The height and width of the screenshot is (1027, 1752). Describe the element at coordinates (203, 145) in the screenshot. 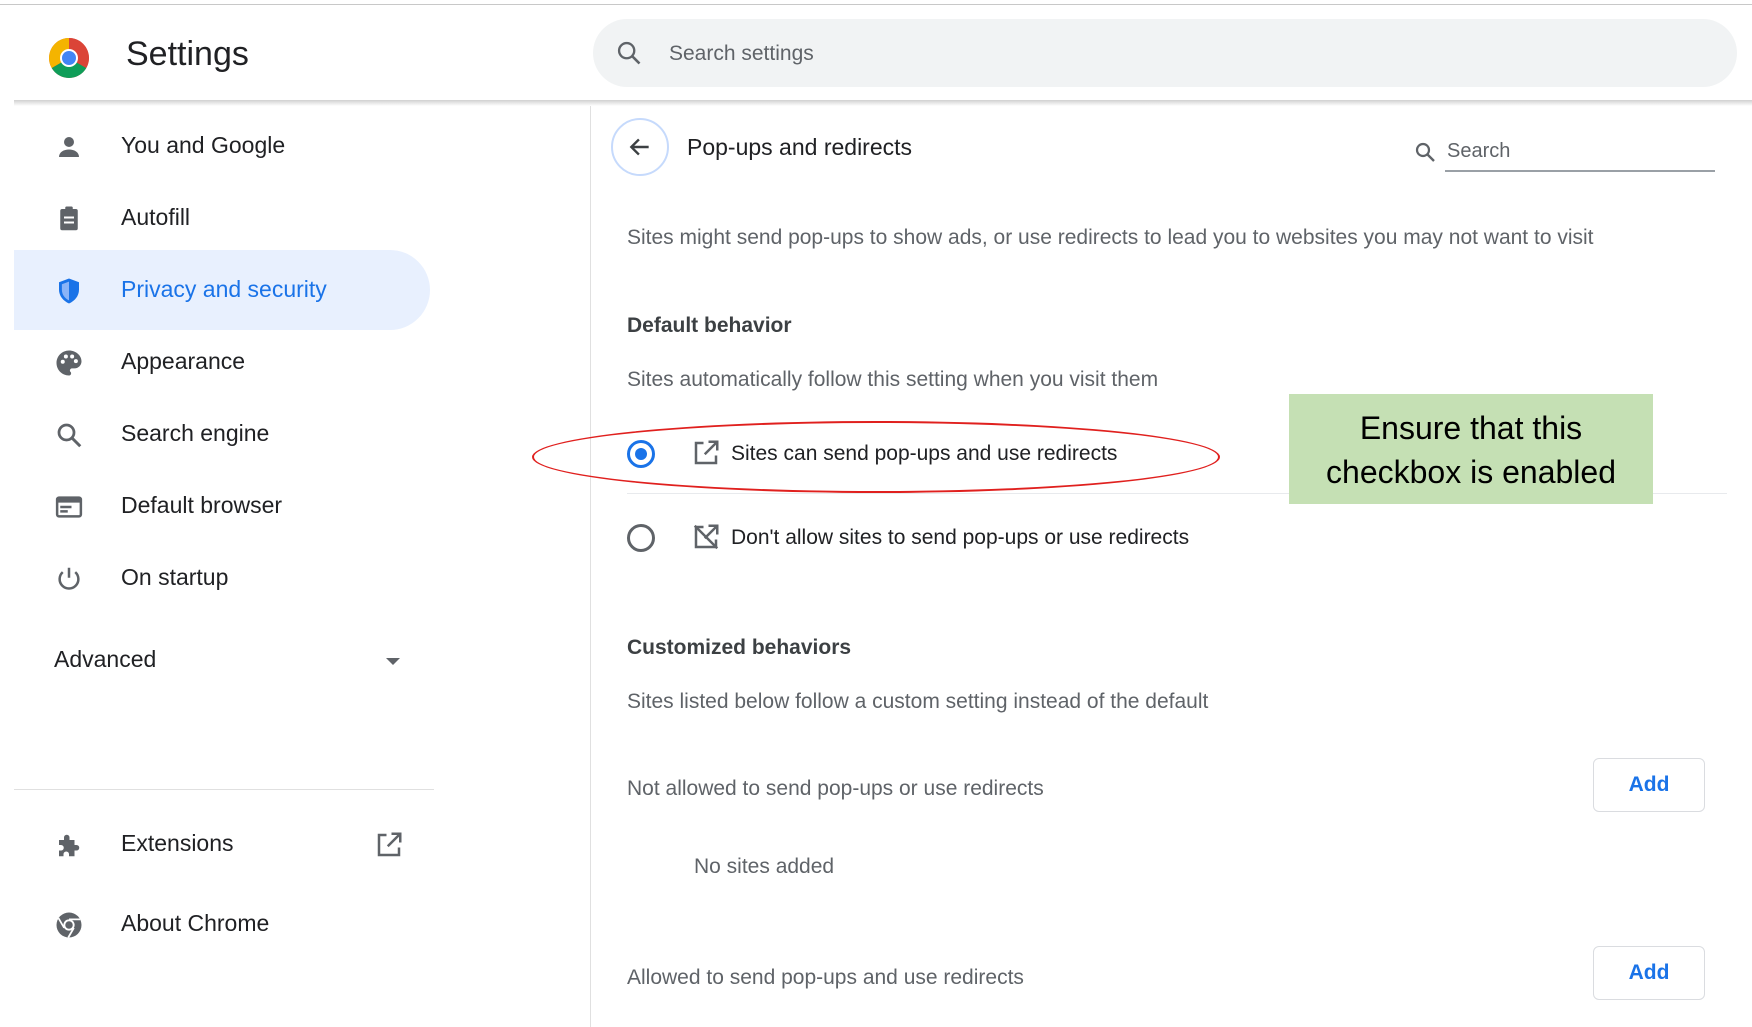

I see `sidebar-item-label: You and Google` at that location.